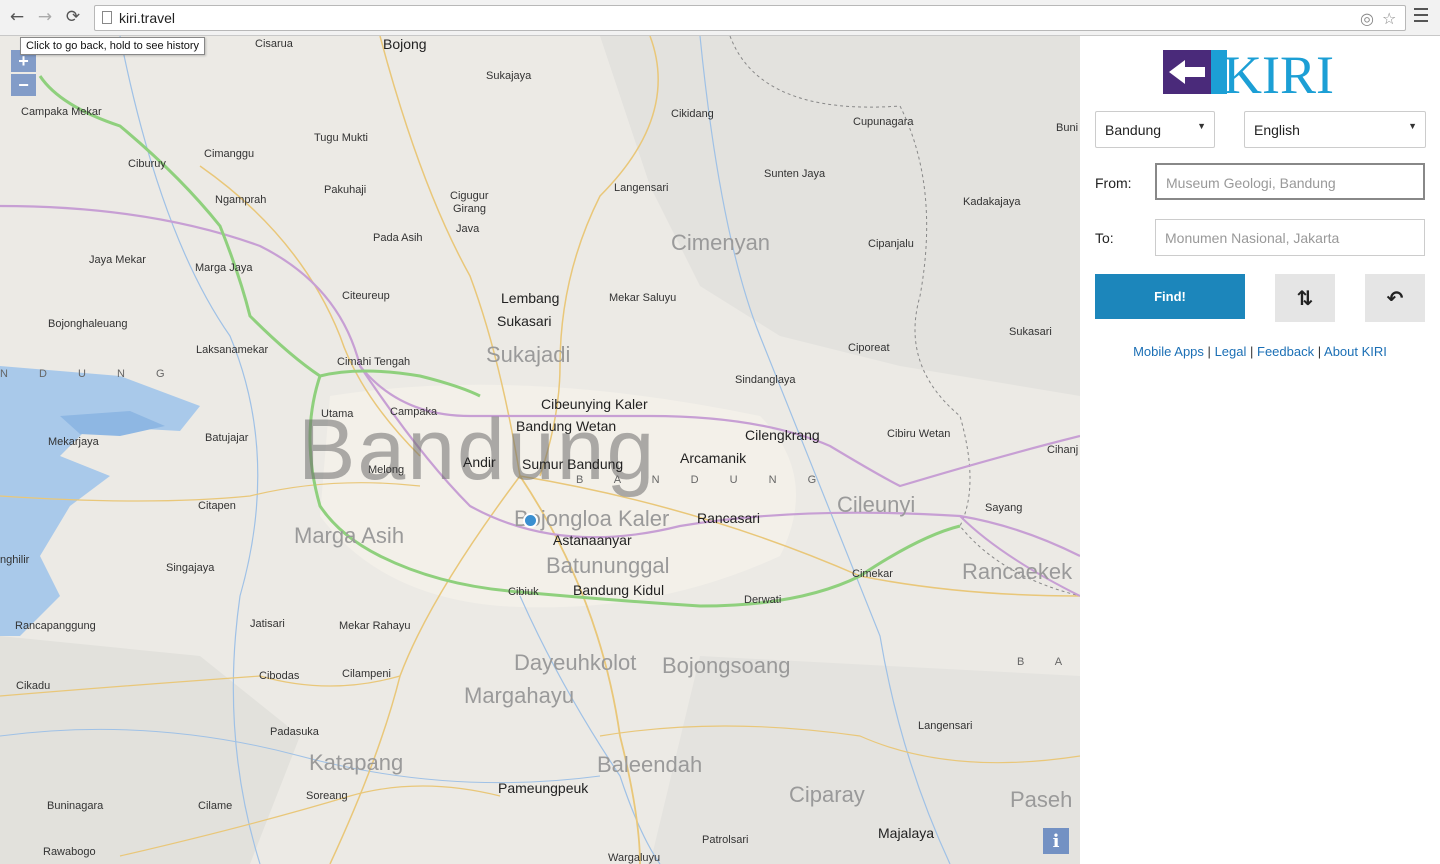 The width and height of the screenshot is (1440, 864). Describe the element at coordinates (1063, 450) in the screenshot. I see `map-place-label: Cihanj` at that location.